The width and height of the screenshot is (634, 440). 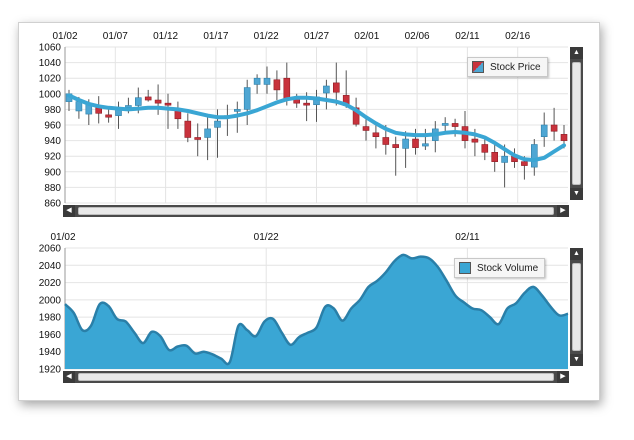 I want to click on price-vertical-scrollbar: ▲ ▼, so click(x=576, y=123).